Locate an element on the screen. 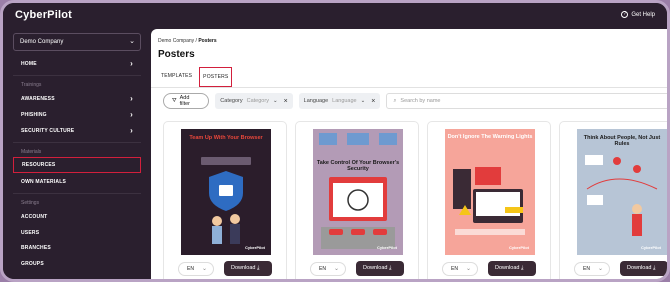 The width and height of the screenshot is (670, 282). search-icon: ⌕ is located at coordinates (395, 100).